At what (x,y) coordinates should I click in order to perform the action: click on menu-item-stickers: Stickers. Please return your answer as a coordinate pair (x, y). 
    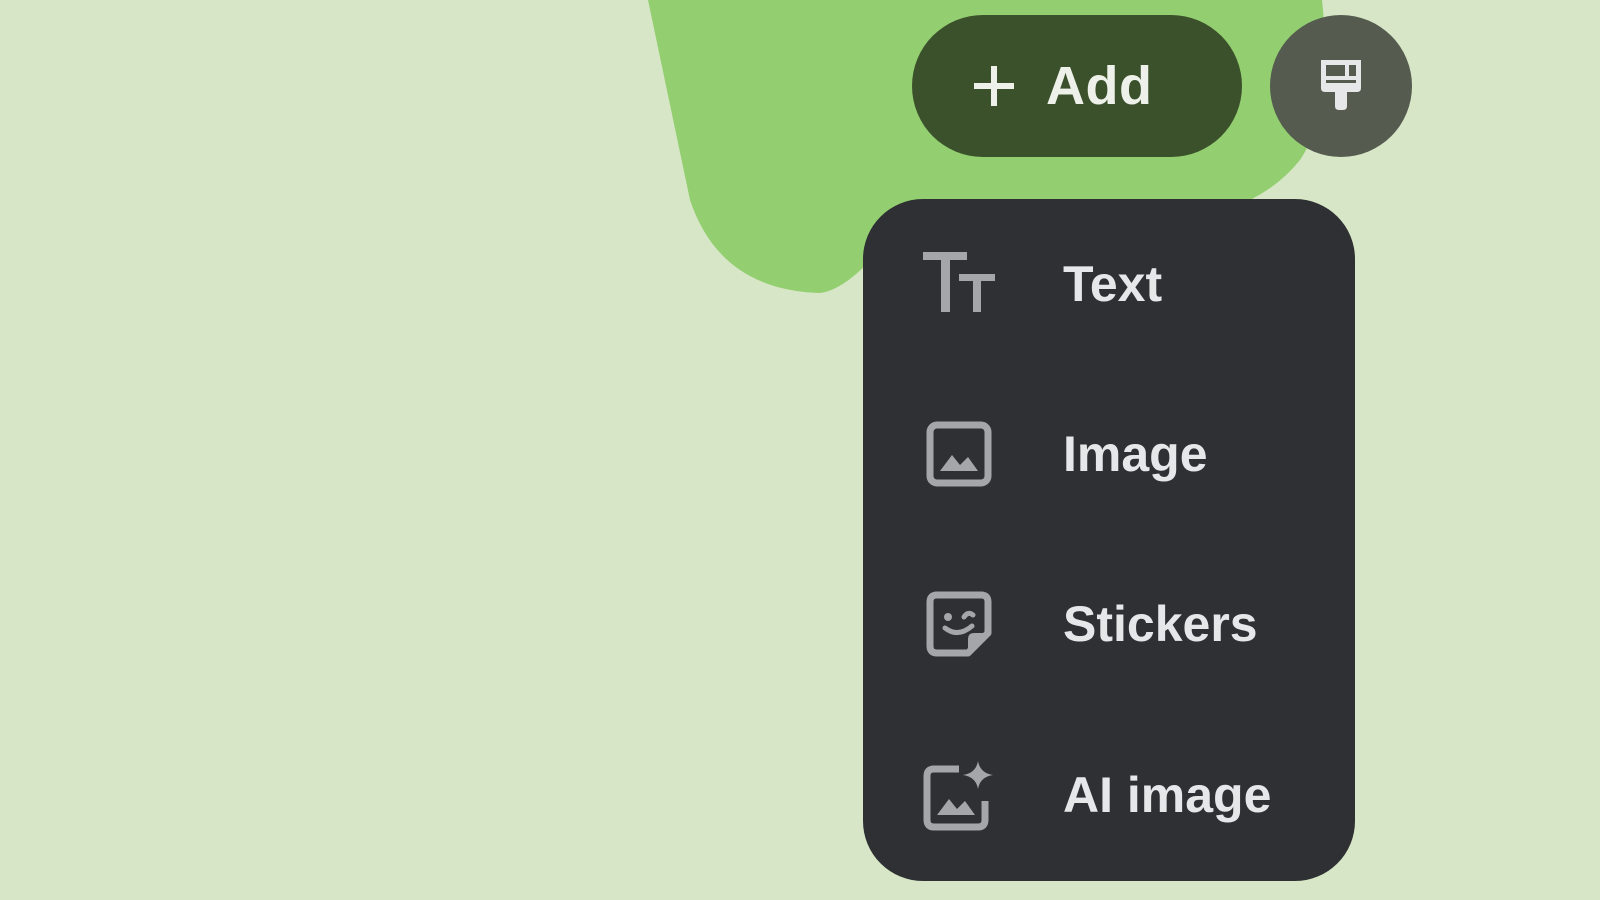
    Looking at the image, I should click on (1109, 624).